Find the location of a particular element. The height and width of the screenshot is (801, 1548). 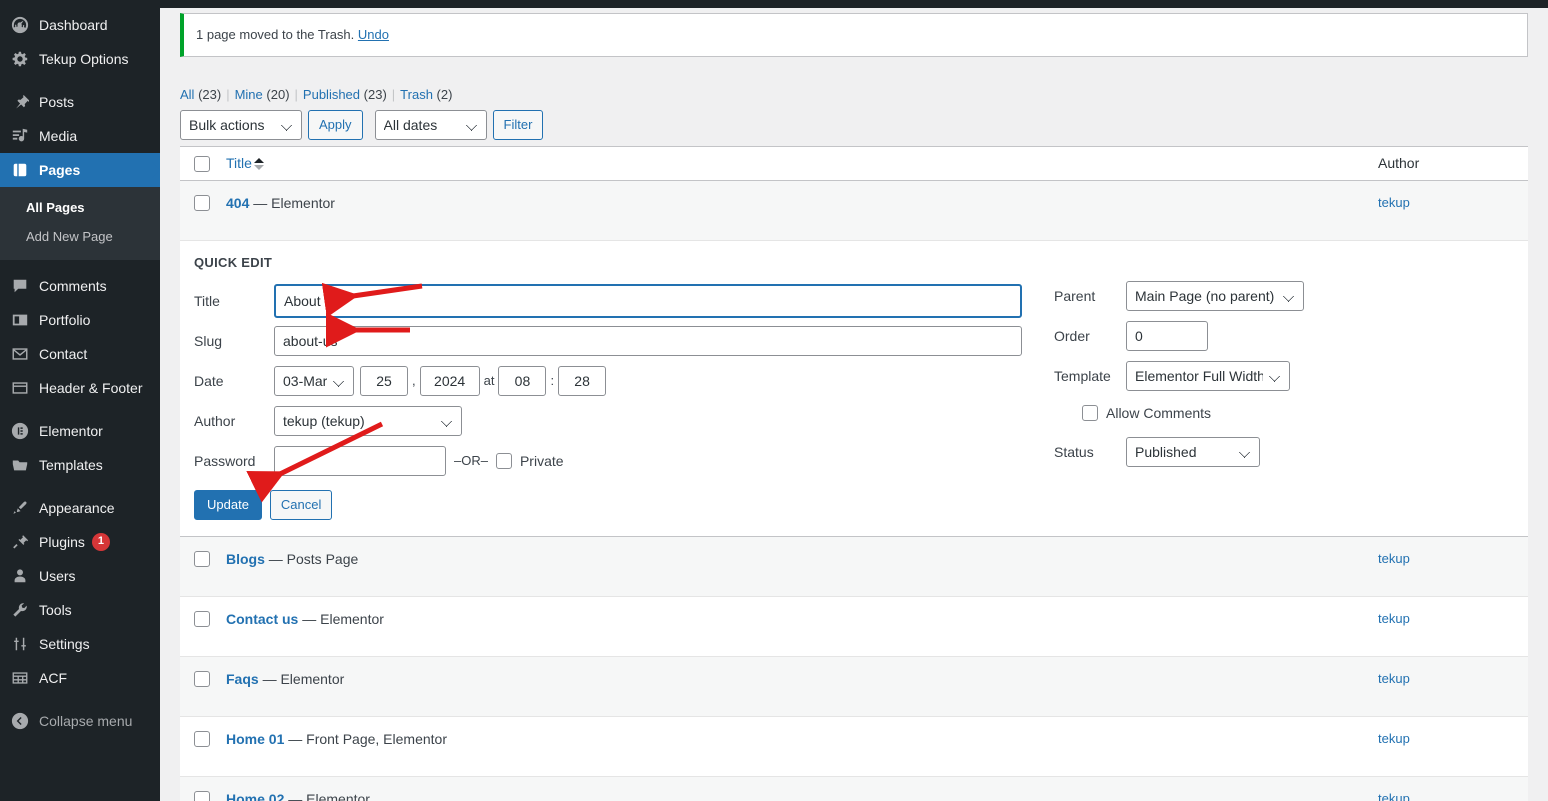

submenu-item-add-new-page: Add New Page is located at coordinates (80, 237).